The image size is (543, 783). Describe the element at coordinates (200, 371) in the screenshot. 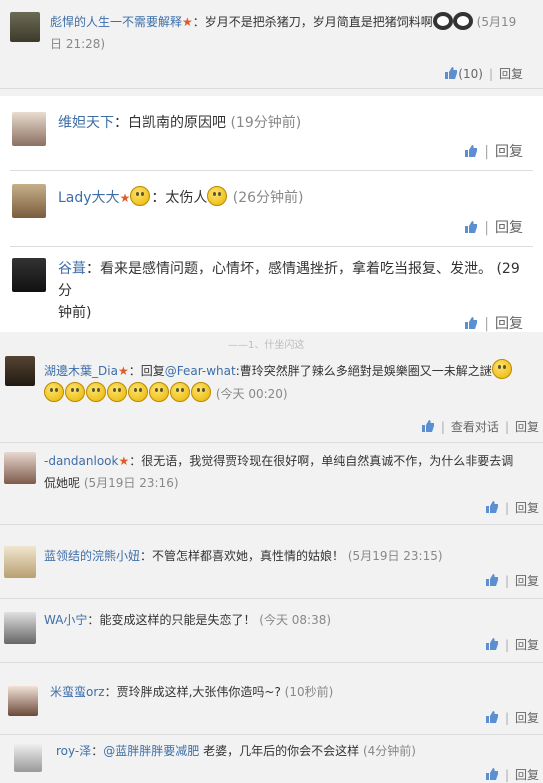

I see `mention-link: @Fear-what` at that location.